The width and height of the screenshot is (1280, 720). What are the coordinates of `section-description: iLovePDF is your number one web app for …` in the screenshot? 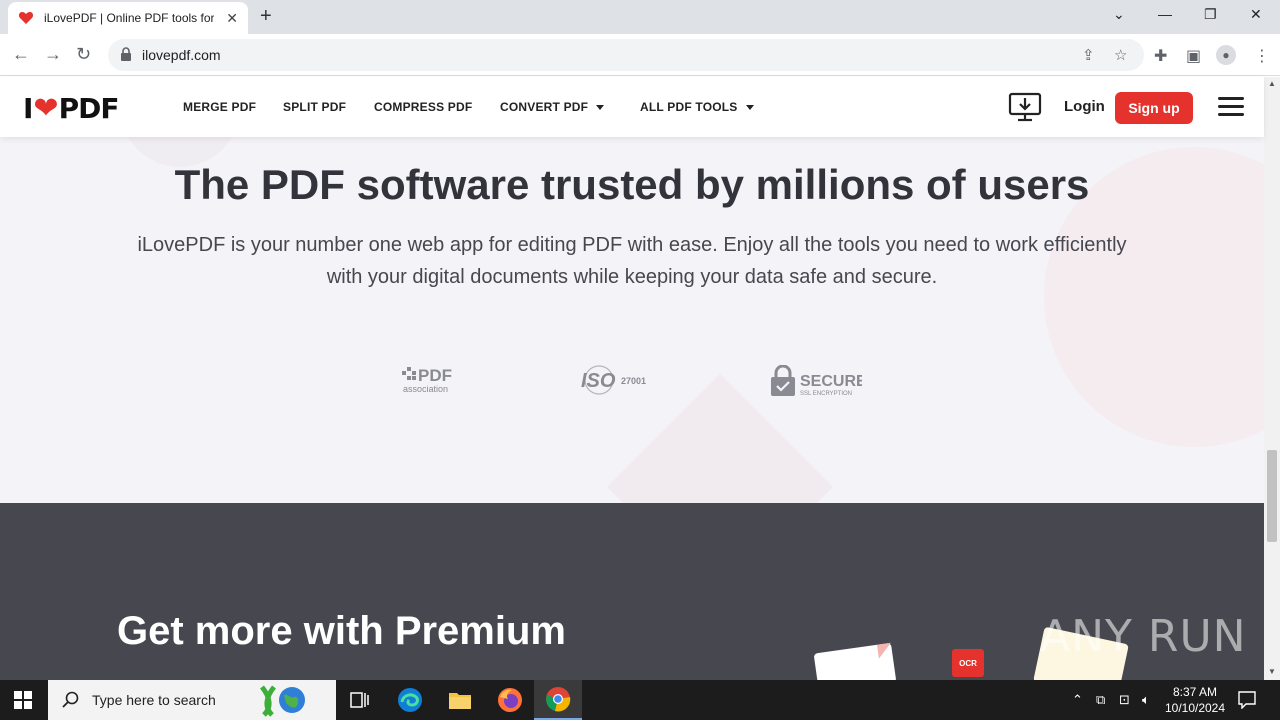 It's located at (632, 261).